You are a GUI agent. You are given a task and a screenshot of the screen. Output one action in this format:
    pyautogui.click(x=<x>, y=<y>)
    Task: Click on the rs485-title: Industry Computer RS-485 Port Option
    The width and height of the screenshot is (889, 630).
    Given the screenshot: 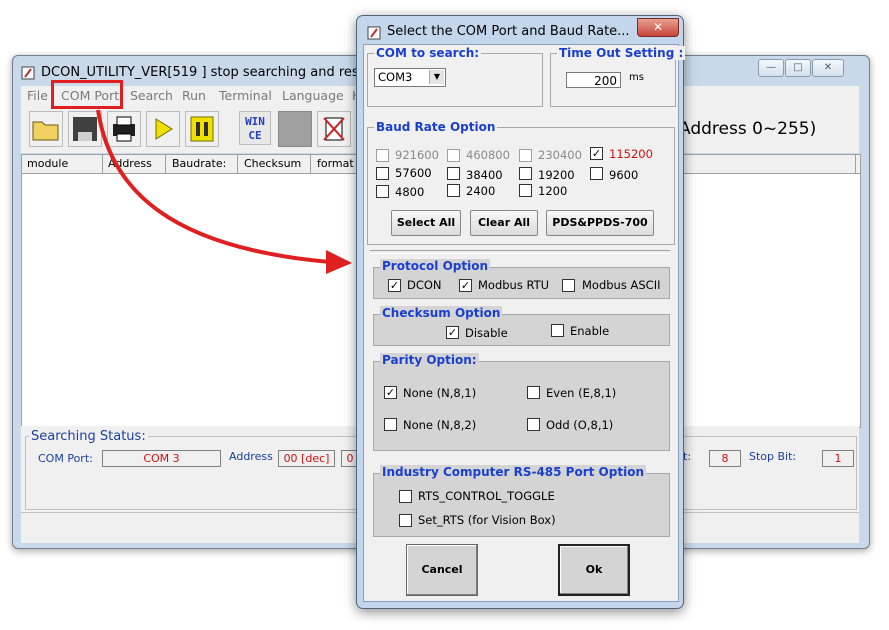 What is the action you would take?
    pyautogui.click(x=513, y=472)
    